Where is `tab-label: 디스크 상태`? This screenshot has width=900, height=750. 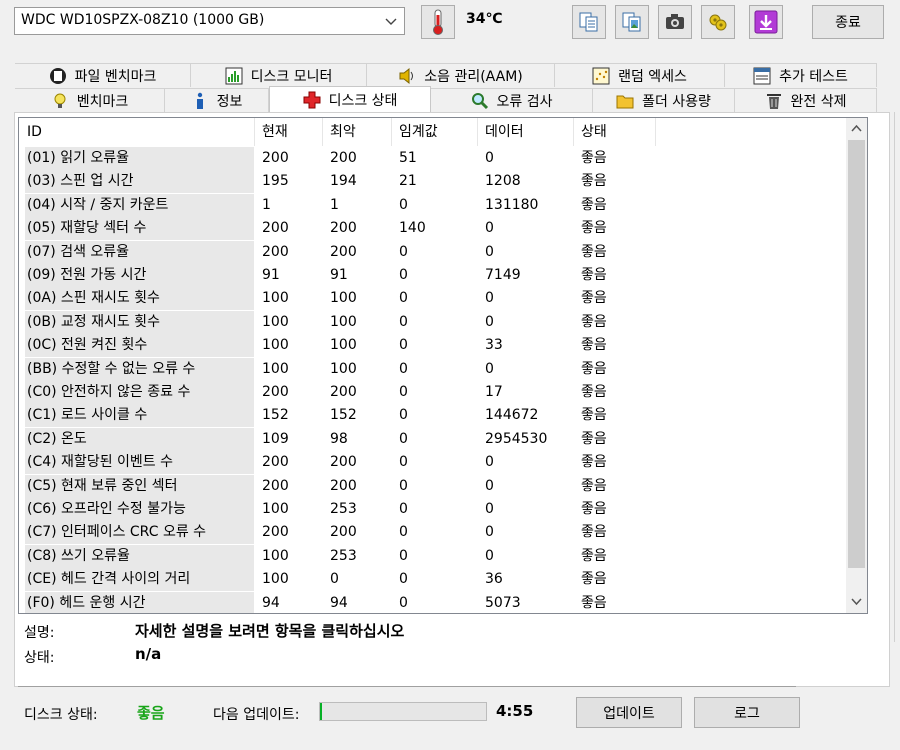 tab-label: 디스크 상태 is located at coordinates (363, 100).